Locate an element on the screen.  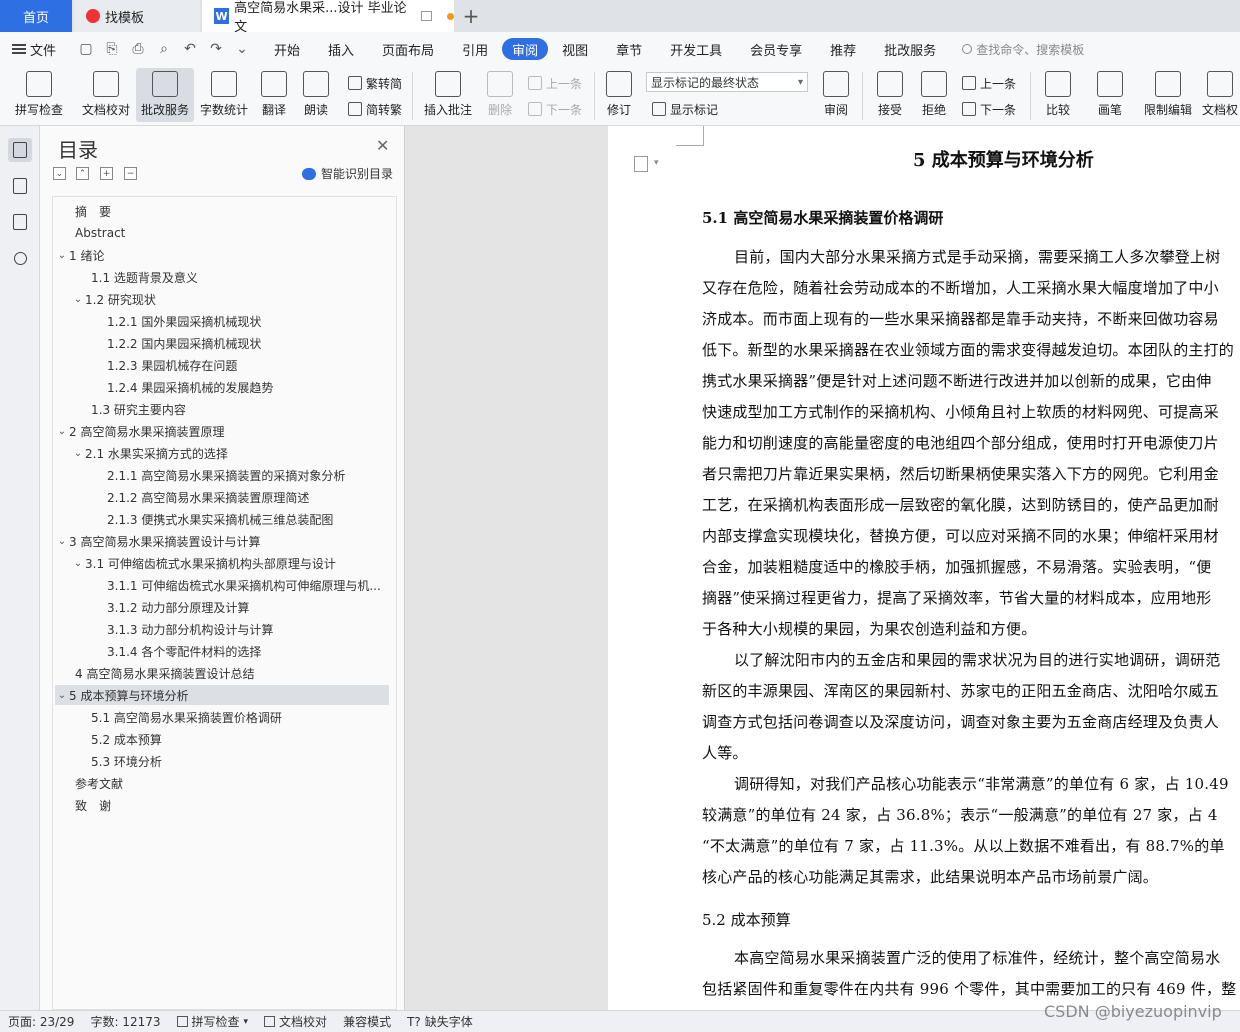
review-pane-button: 审阅 is located at coordinates (836, 95).